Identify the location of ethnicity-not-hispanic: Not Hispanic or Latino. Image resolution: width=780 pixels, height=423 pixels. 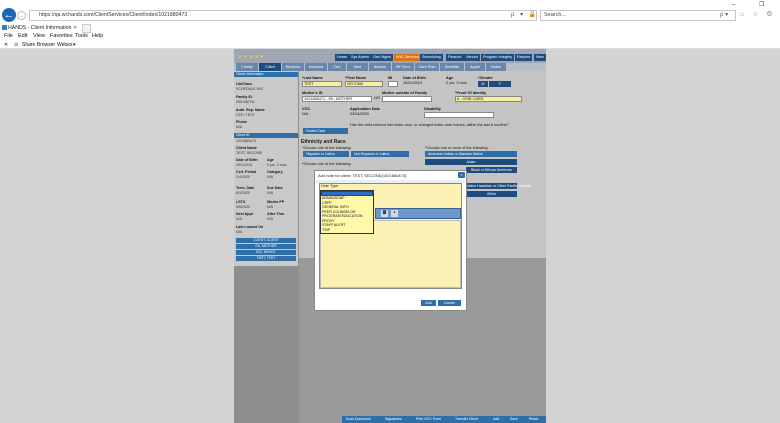
(380, 154).